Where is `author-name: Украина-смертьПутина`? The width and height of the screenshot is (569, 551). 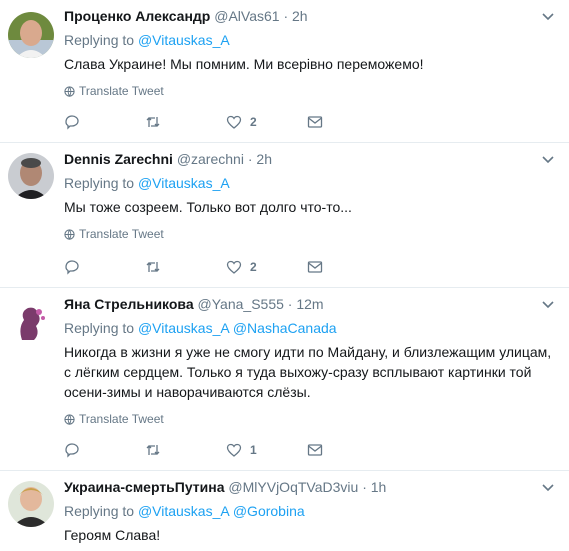
author-name: Украина-смертьПутина is located at coordinates (144, 487).